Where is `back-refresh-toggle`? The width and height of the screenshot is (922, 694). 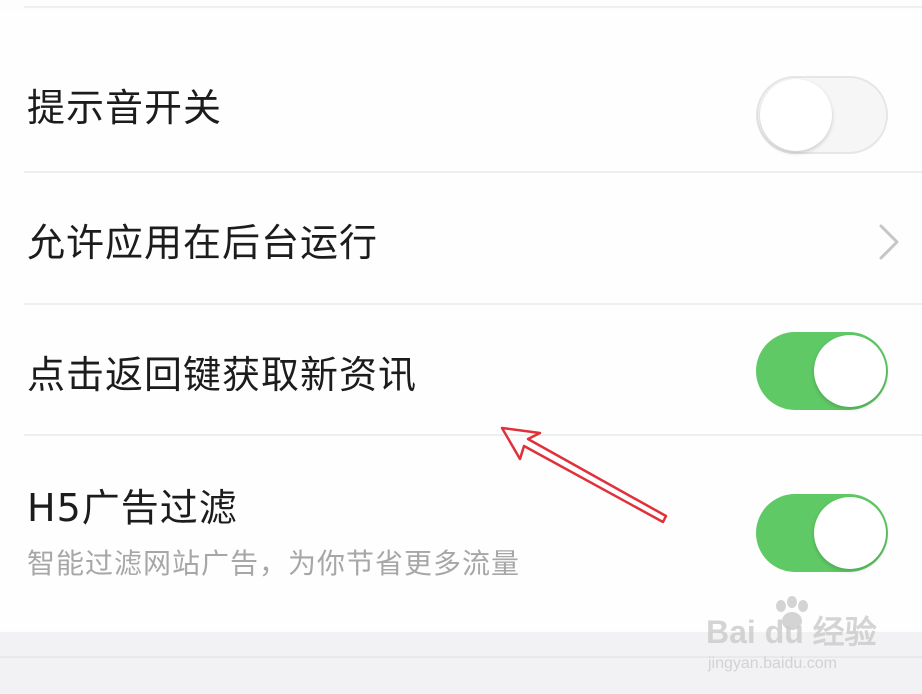
back-refresh-toggle is located at coordinates (822, 371).